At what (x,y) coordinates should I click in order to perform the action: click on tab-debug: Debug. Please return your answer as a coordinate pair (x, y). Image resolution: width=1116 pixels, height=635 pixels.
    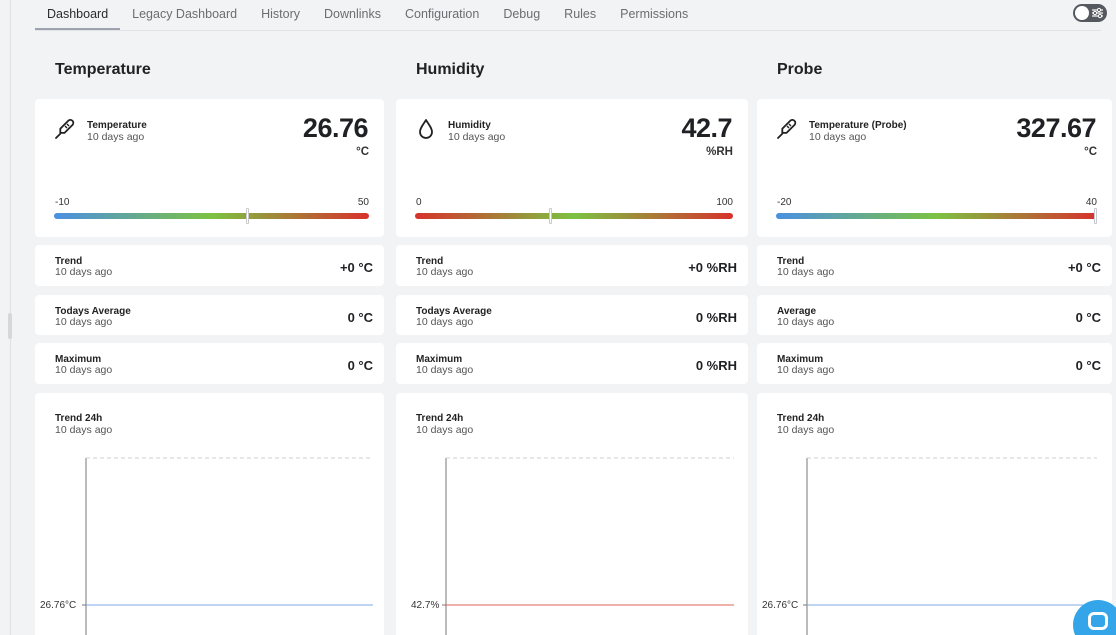
    Looking at the image, I should click on (521, 15).